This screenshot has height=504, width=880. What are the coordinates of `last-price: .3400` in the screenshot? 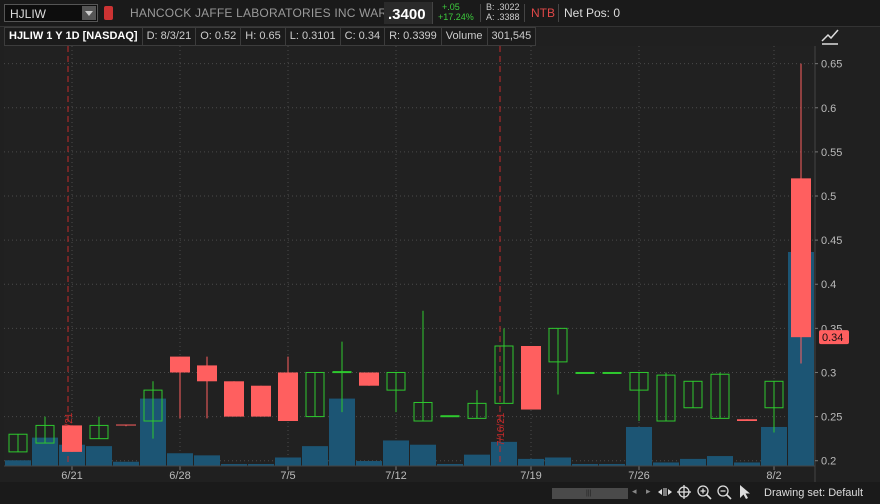 It's located at (407, 14).